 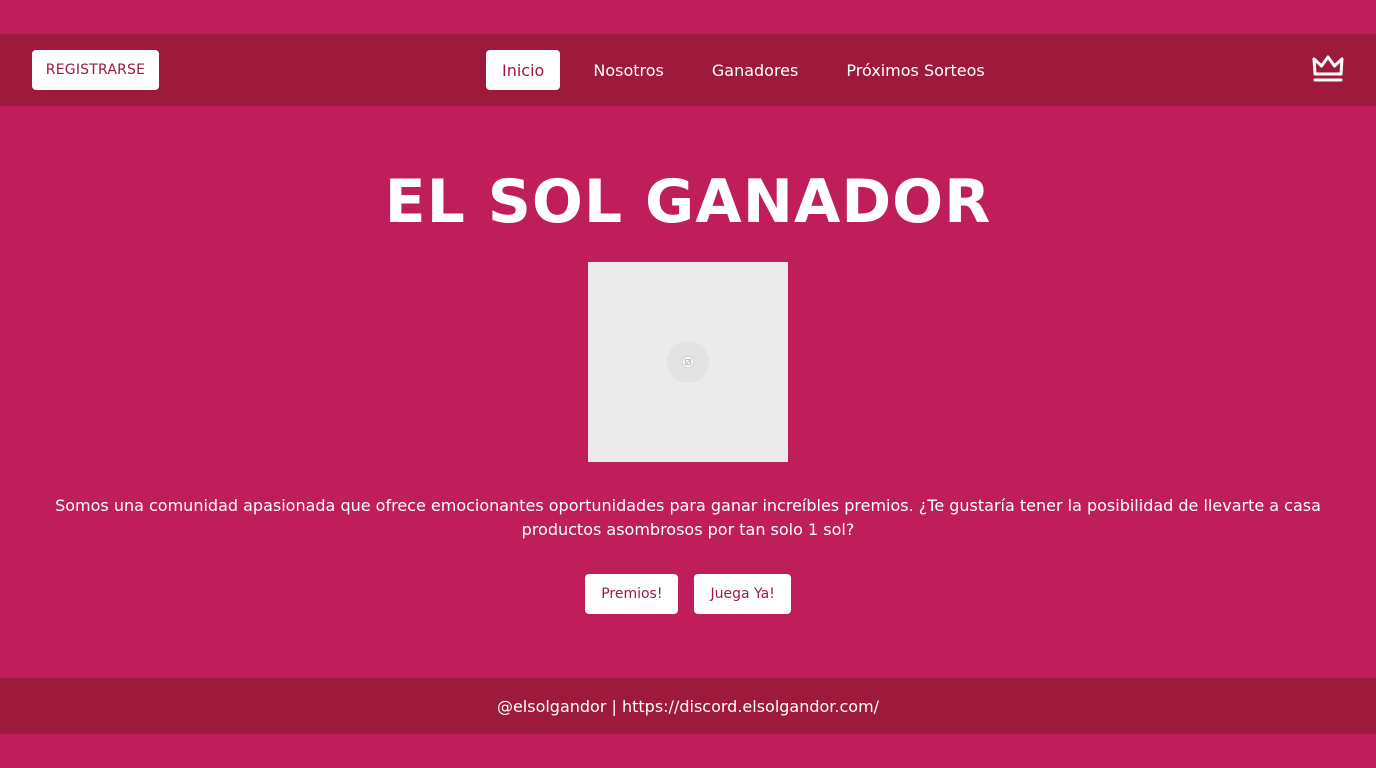 I want to click on crown-icon, so click(x=1328, y=69).